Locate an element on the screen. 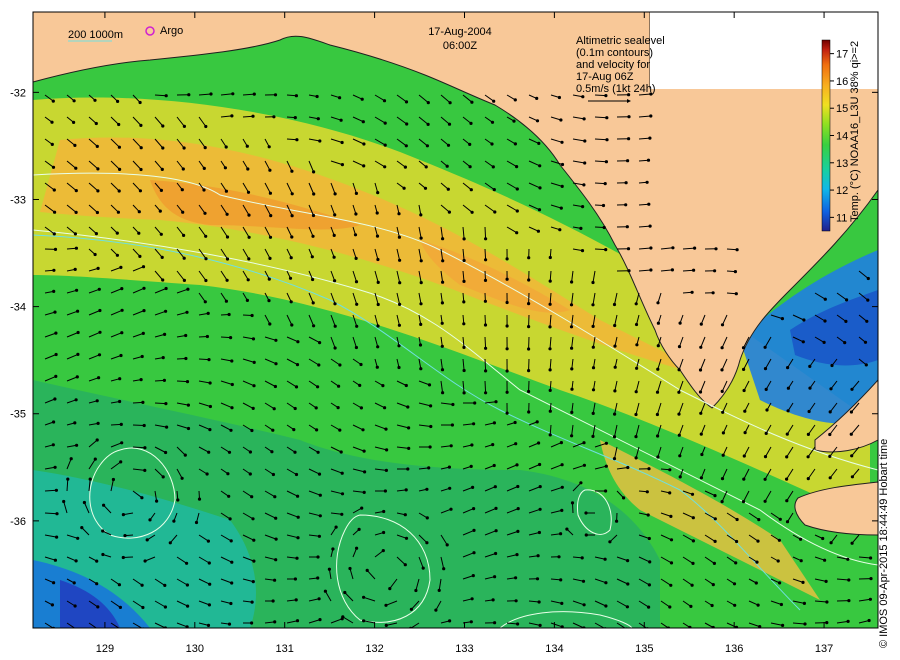 The width and height of the screenshot is (900, 660). velocity-note-line-4: 17-Aug 06Z is located at coordinates (605, 77).